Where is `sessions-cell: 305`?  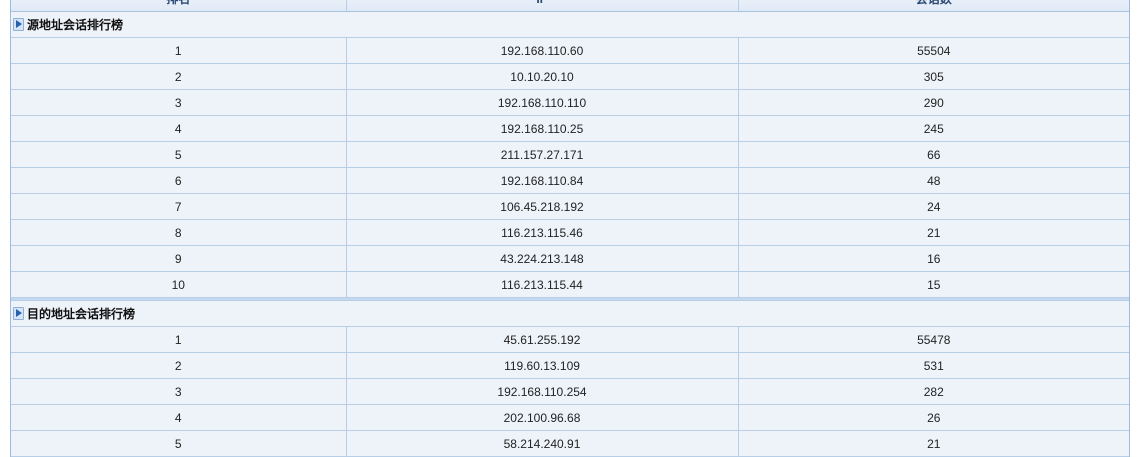 sessions-cell: 305 is located at coordinates (933, 76).